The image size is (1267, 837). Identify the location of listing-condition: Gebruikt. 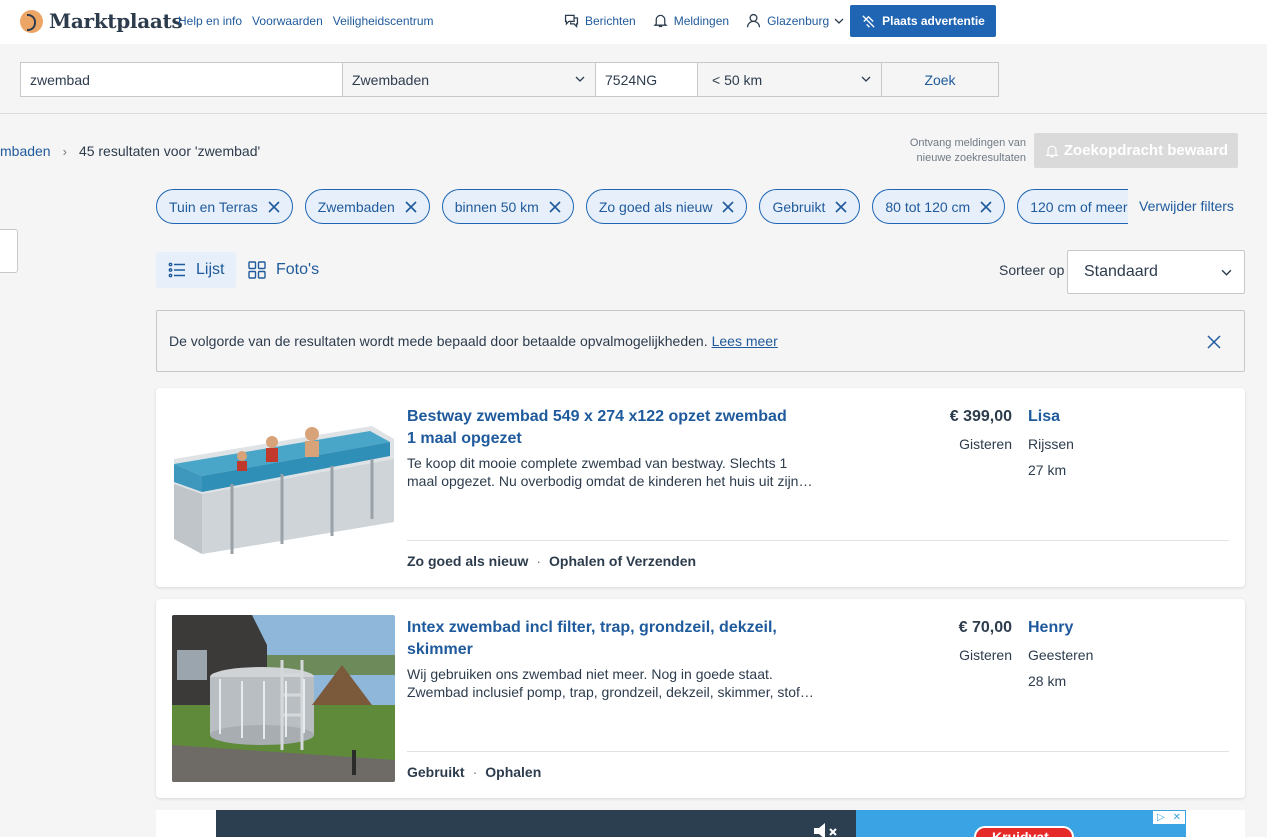
(436, 772).